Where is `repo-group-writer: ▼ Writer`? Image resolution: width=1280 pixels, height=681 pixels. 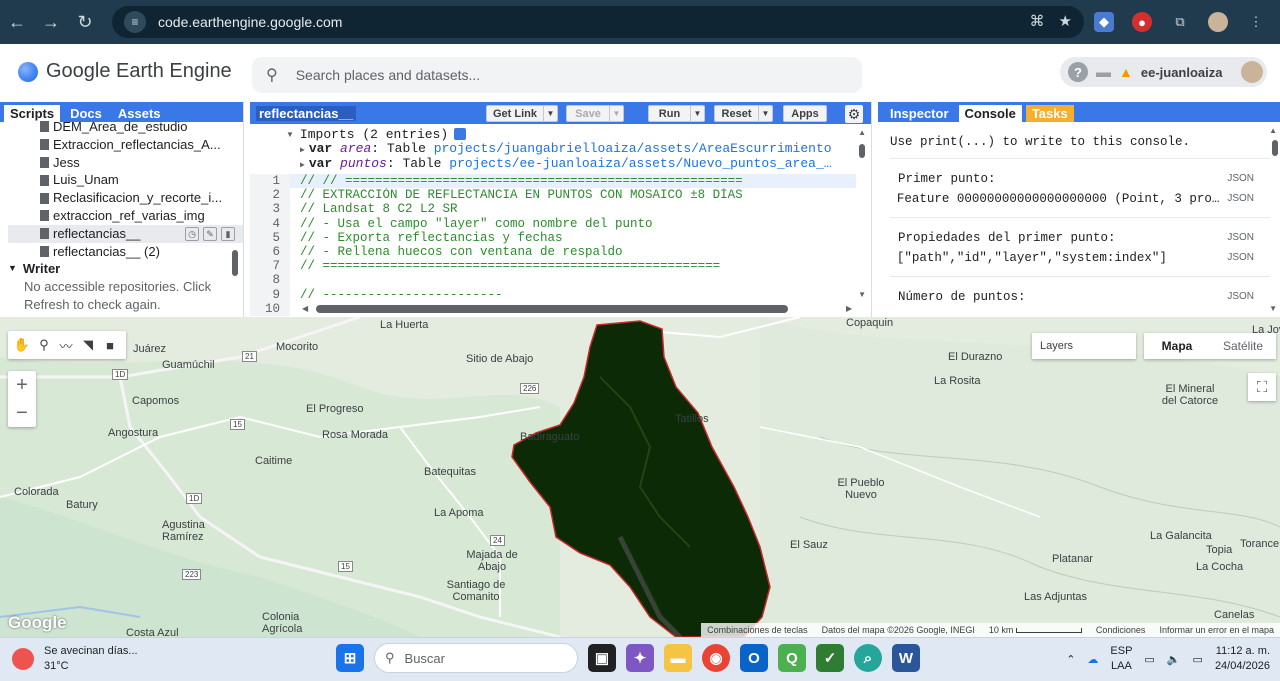 repo-group-writer: ▼ Writer is located at coordinates (125, 269).